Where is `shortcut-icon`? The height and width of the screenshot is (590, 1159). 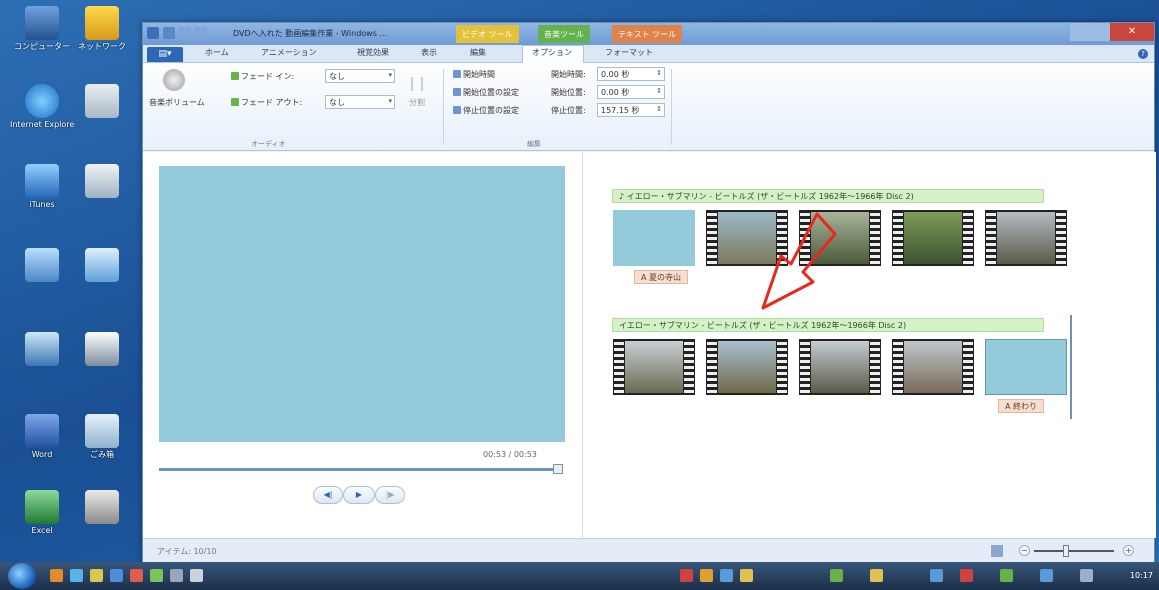
shortcut-icon is located at coordinates (102, 182).